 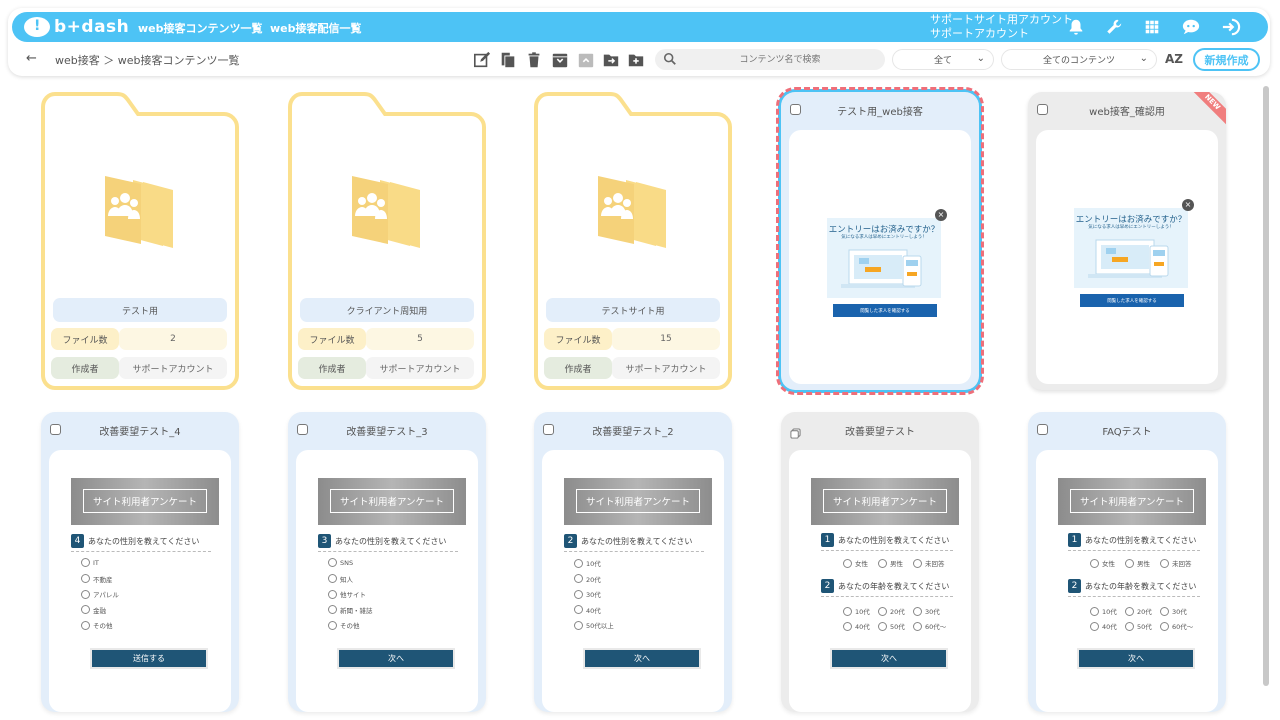 I want to click on copy-icon, so click(x=508, y=60).